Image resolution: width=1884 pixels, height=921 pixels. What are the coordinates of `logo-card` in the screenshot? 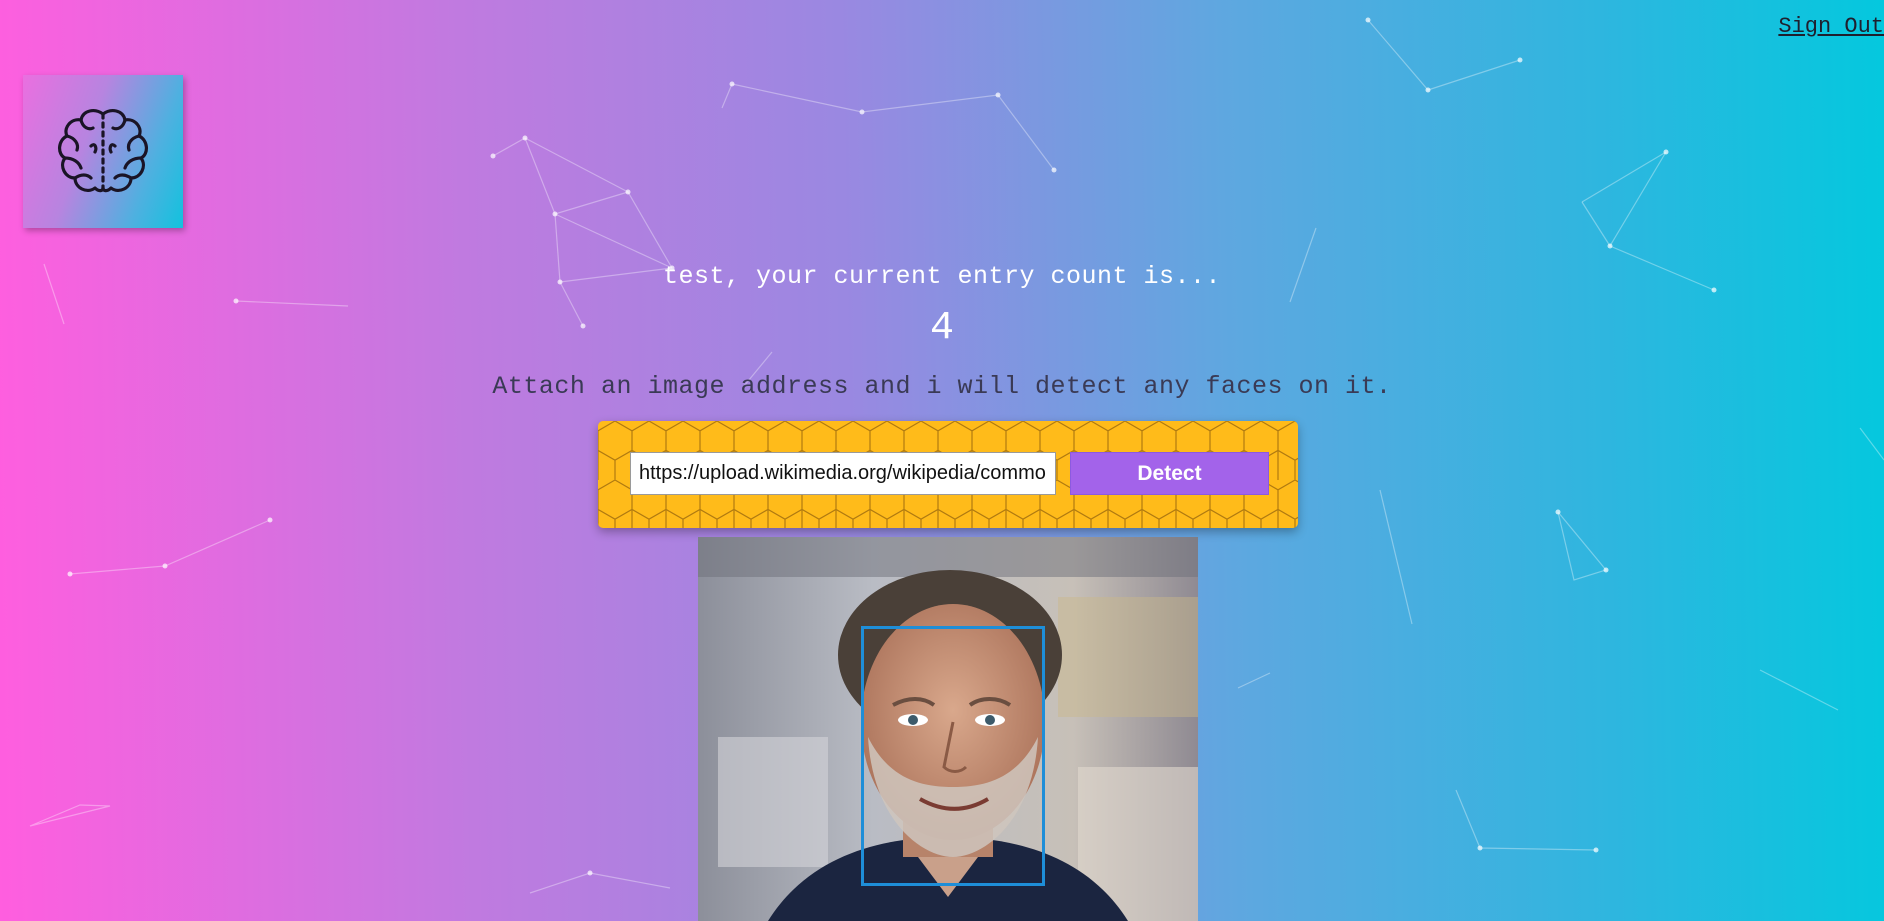 It's located at (103, 151).